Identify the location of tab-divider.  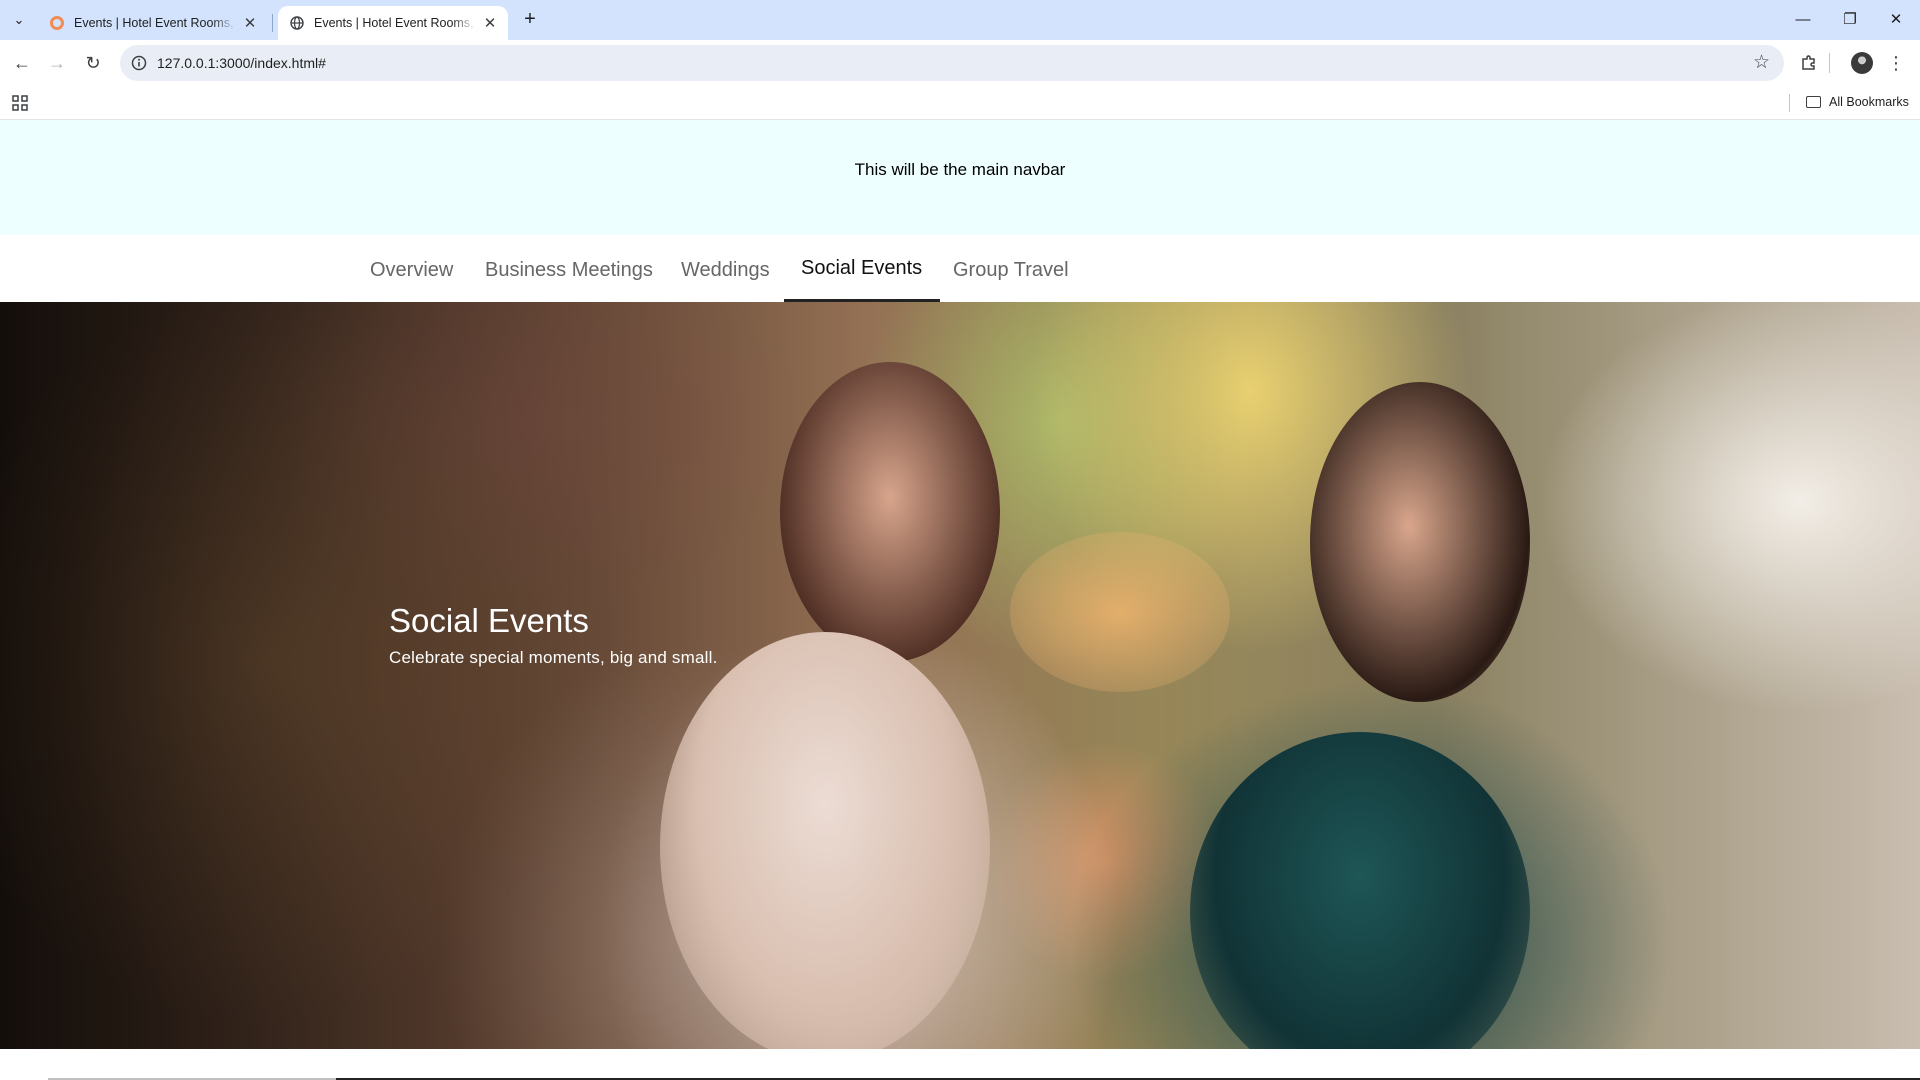
(272, 23).